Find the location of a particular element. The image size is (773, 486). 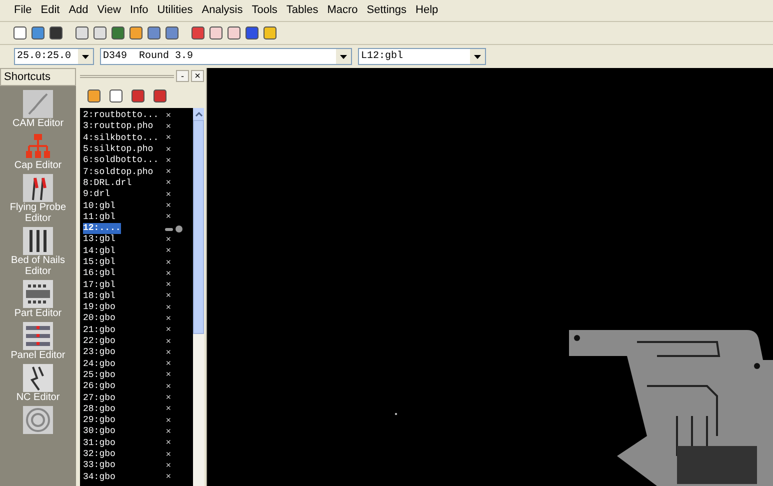

menu-item: Tools is located at coordinates (265, 10).